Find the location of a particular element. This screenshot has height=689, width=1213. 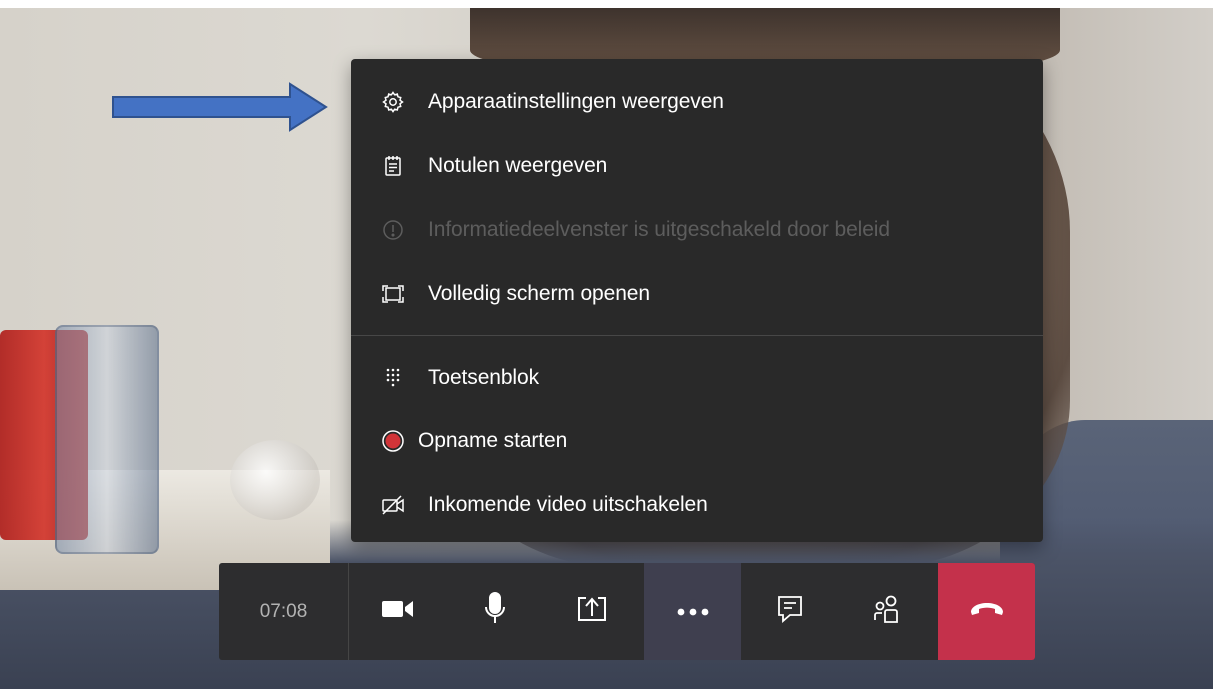

hang-up-icon is located at coordinates (987, 611).